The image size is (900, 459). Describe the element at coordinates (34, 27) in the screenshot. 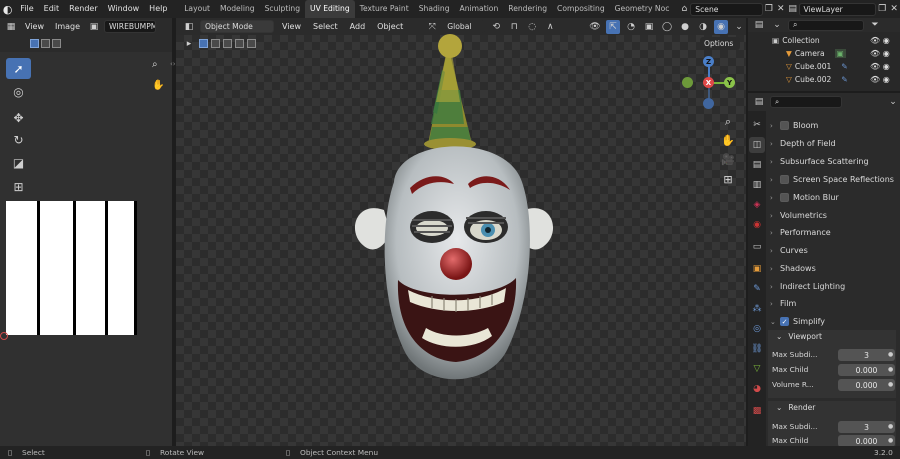

I see `uv-menu-view: View` at that location.